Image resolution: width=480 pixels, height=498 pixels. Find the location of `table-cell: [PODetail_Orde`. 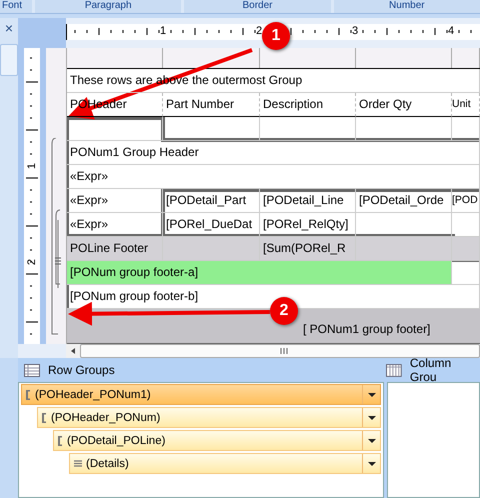

table-cell: [PODetail_Orde is located at coordinates (404, 201).